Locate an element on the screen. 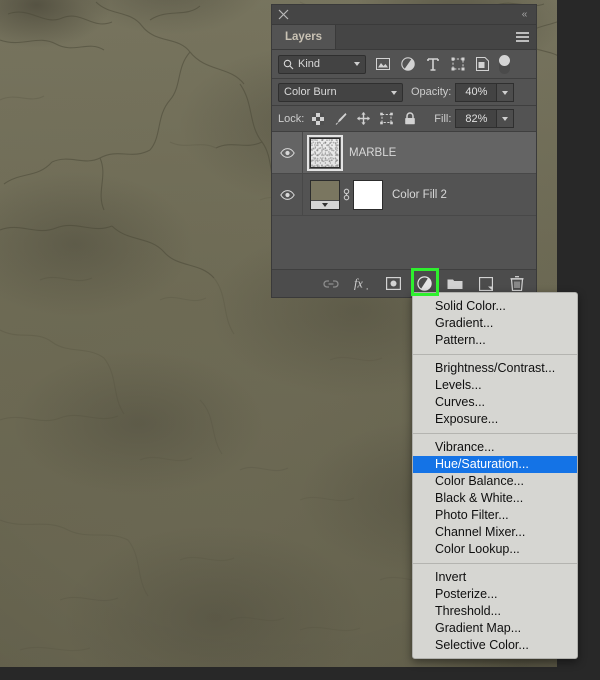 The height and width of the screenshot is (680, 600). link-mask-icon is located at coordinates (346, 194).